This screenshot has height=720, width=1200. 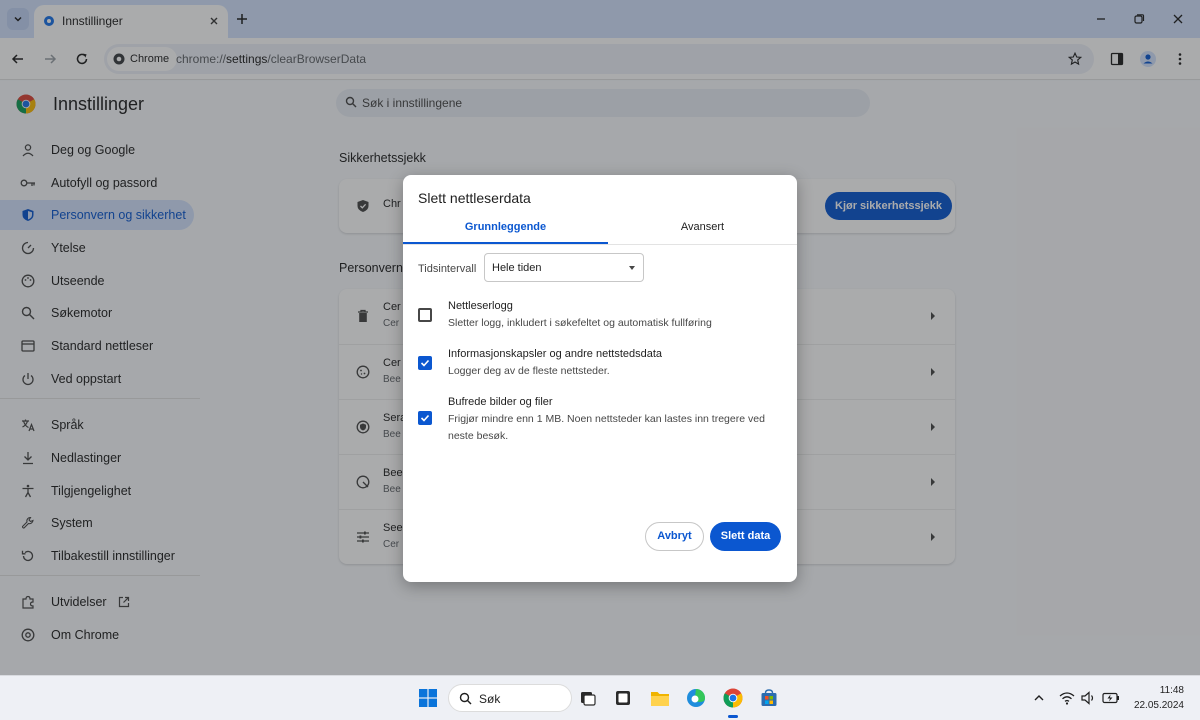 What do you see at coordinates (447, 269) in the screenshot?
I see `time-range-label: Tidsintervall` at bounding box center [447, 269].